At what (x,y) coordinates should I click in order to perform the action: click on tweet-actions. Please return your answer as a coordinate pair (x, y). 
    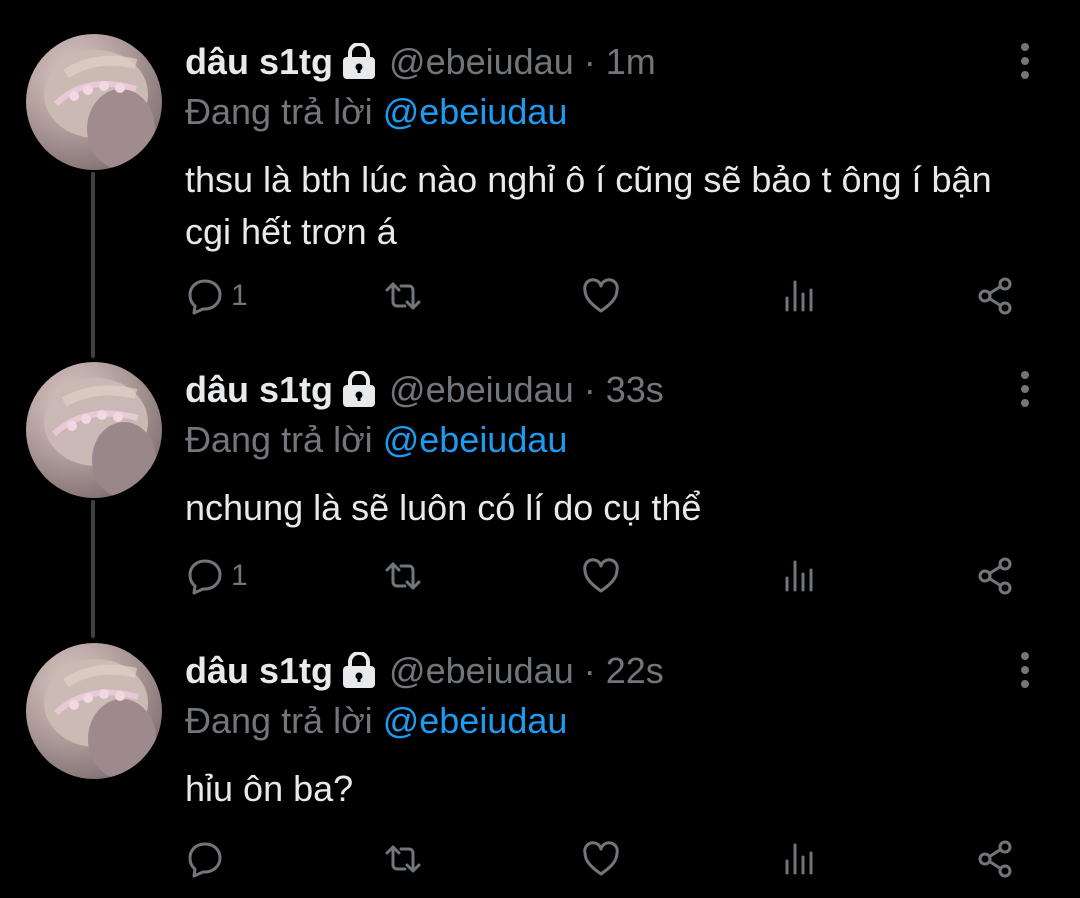
    Looking at the image, I should click on (605, 859).